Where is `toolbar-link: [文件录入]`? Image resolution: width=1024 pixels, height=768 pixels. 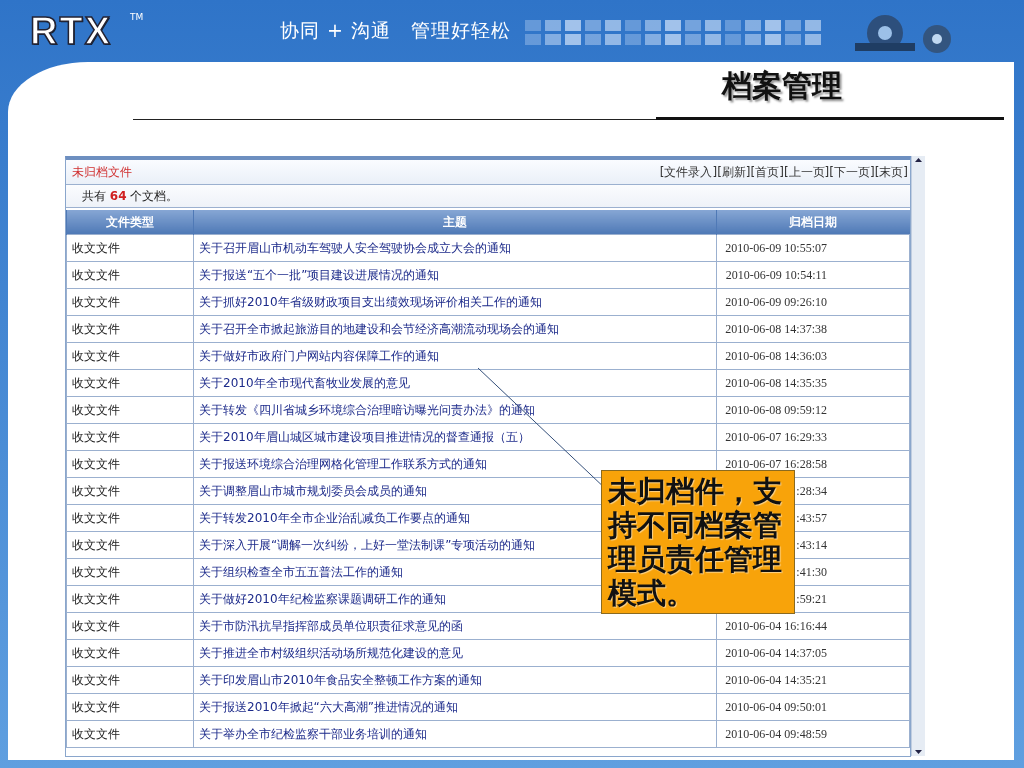 toolbar-link: [文件录入] is located at coordinates (688, 172).